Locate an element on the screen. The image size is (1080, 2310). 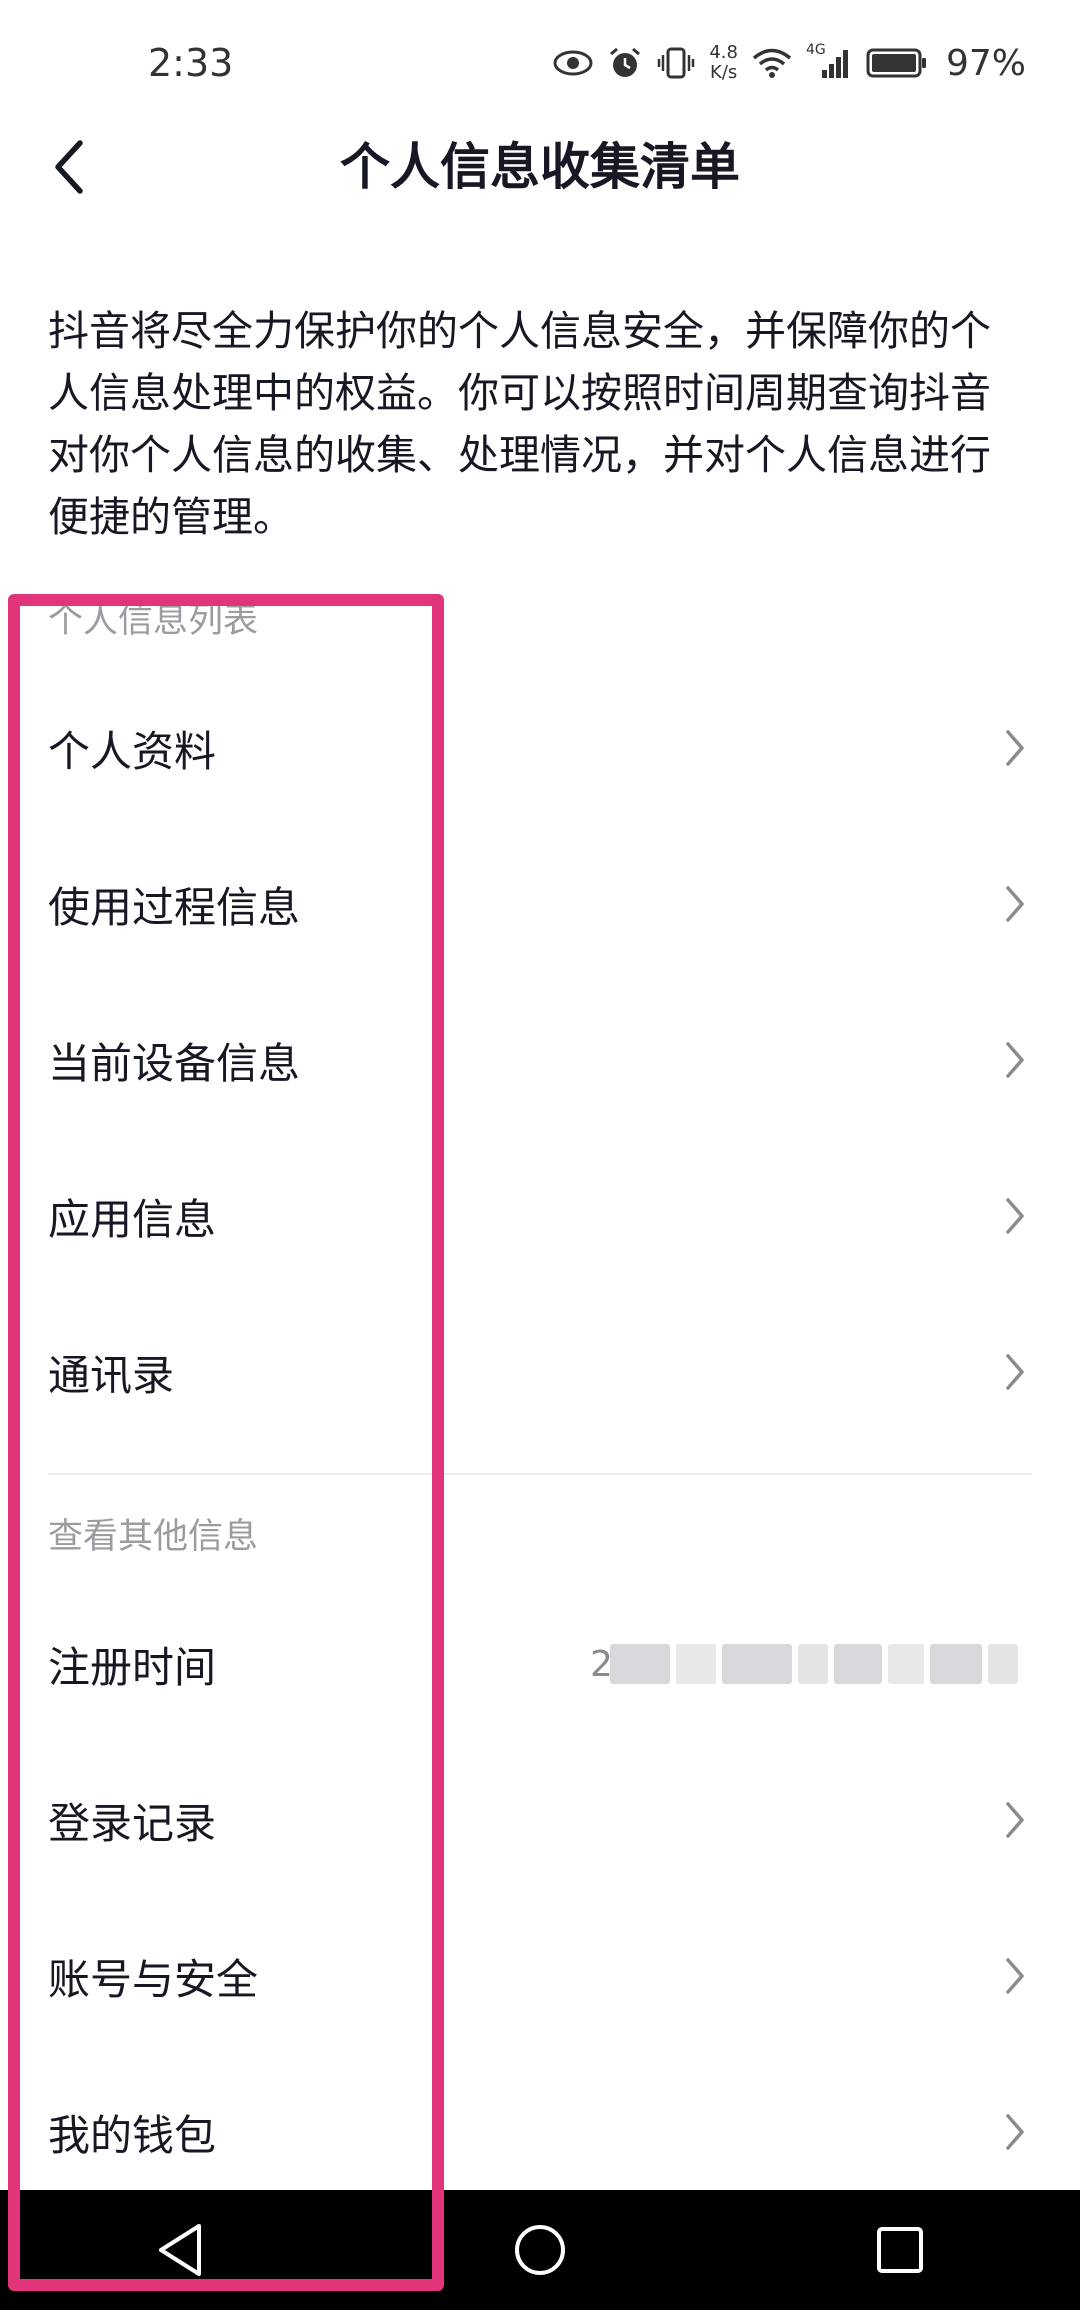
battery-level: 97% is located at coordinates (985, 63).